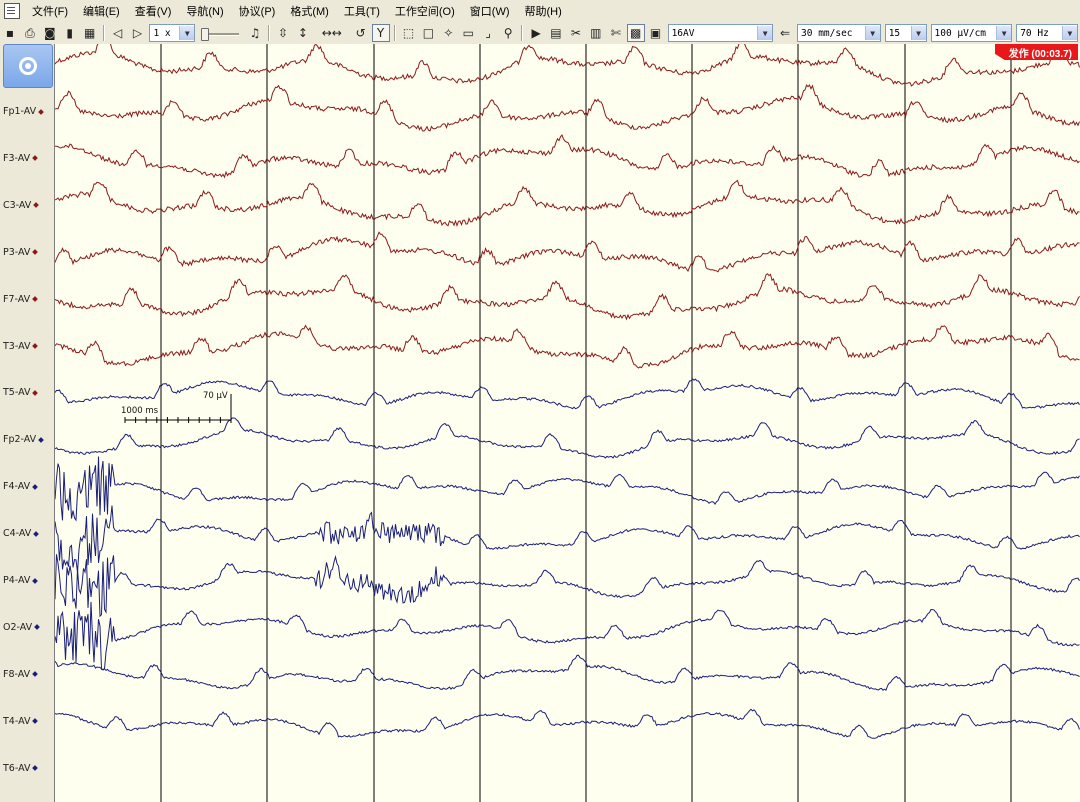  Describe the element at coordinates (380, 33) in the screenshot. I see `filter-icon: Y` at that location.